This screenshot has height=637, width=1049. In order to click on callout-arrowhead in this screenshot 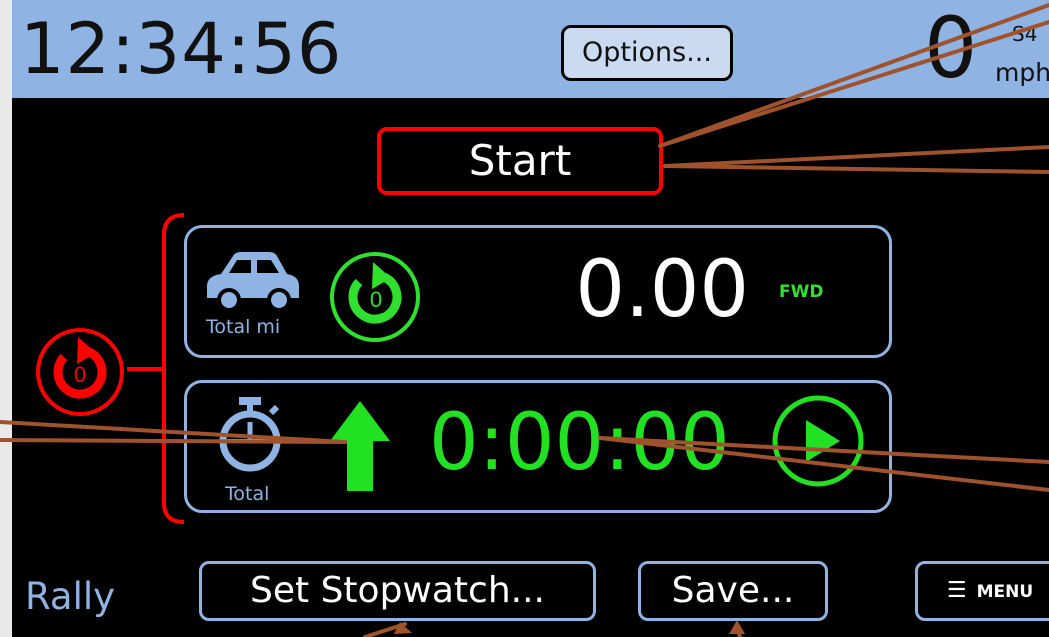, I will do `click(737, 627)`.